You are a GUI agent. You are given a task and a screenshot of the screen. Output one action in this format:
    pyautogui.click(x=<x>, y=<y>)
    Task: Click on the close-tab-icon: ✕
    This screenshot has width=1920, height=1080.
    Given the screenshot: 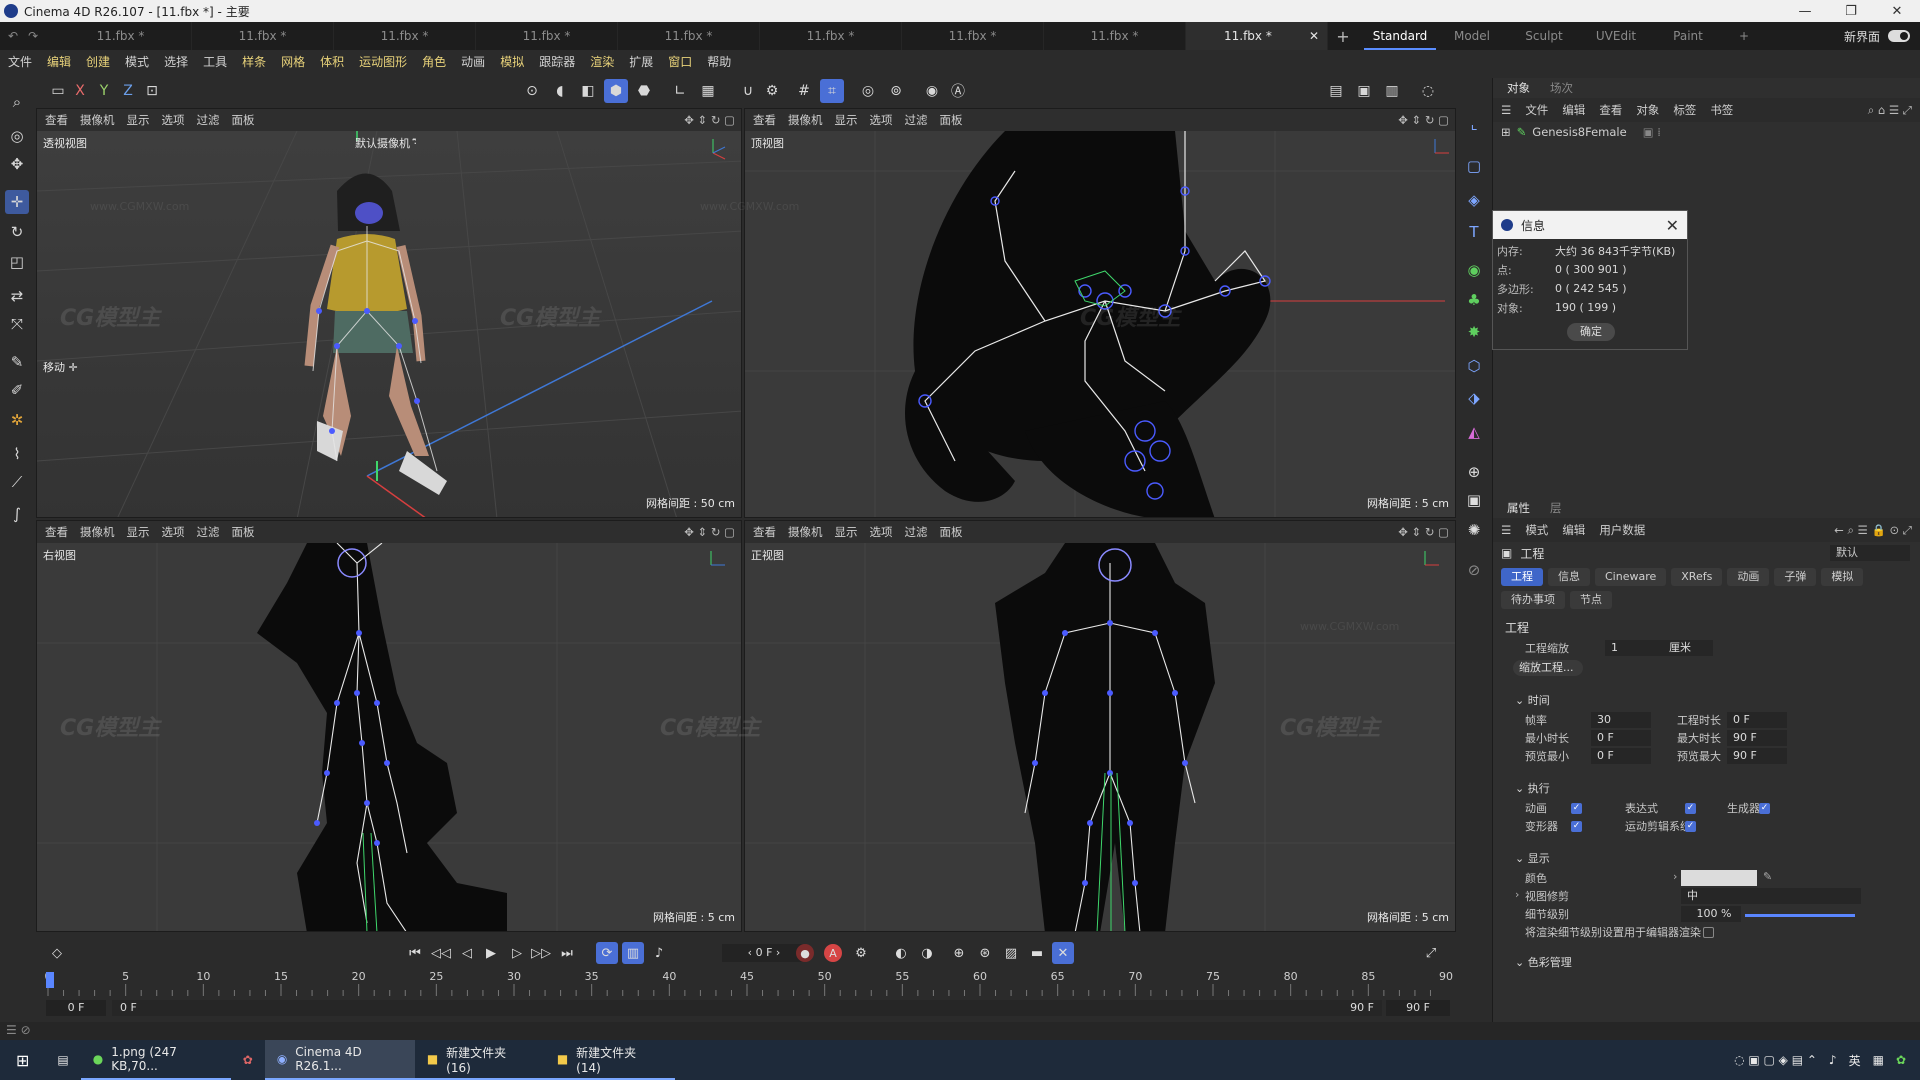 What is the action you would take?
    pyautogui.click(x=1314, y=36)
    